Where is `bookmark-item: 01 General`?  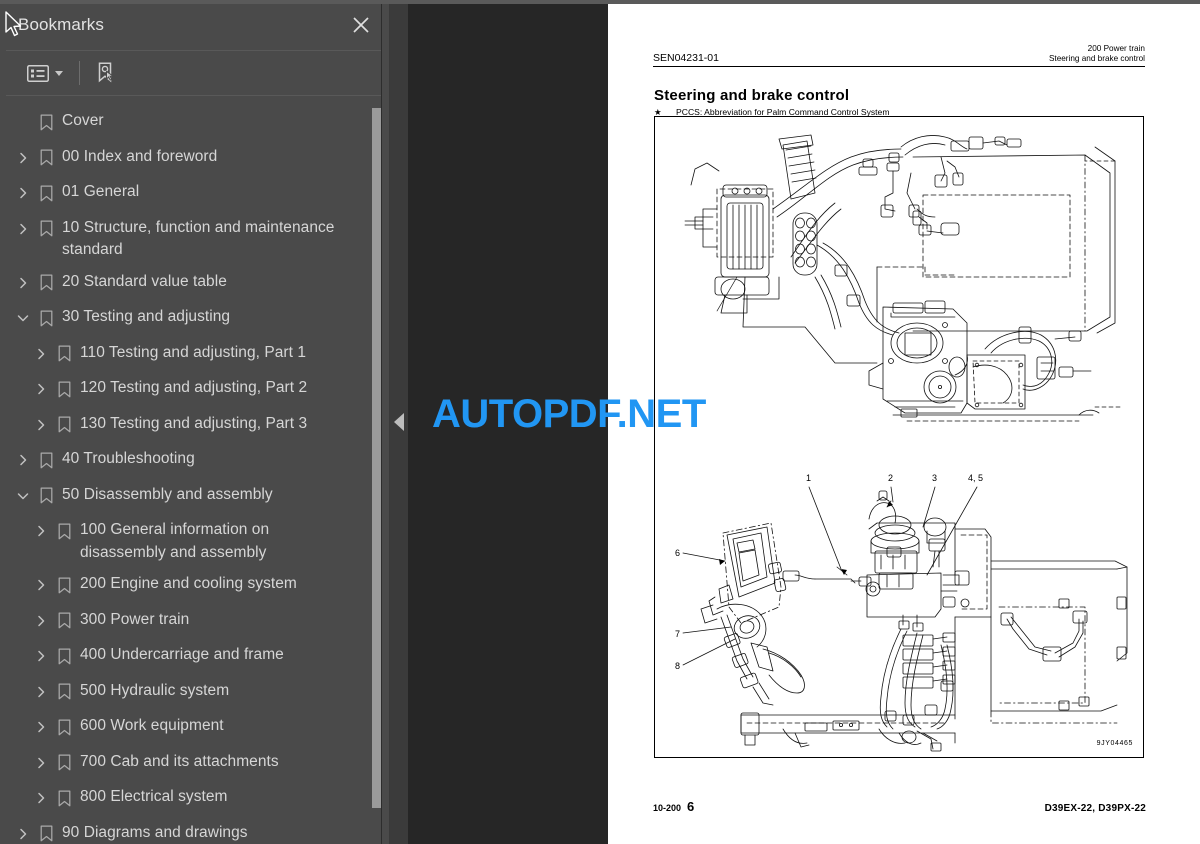
bookmark-item: 01 General is located at coordinates (194, 194).